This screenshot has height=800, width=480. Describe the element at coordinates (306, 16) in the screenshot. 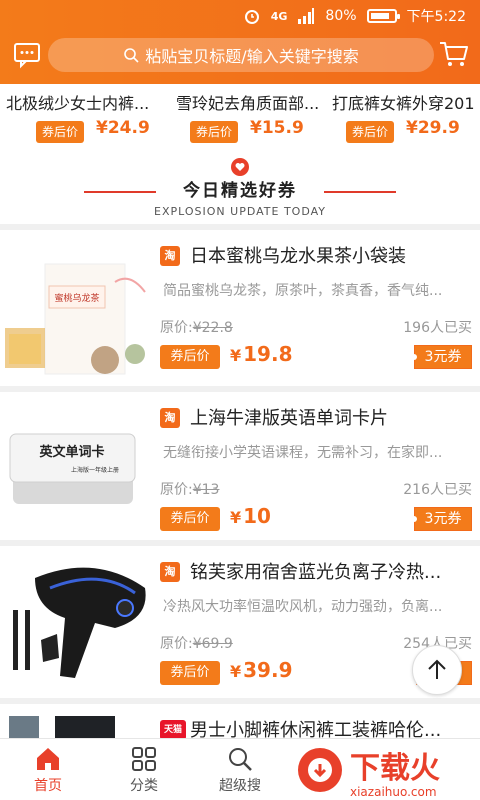

I see `signal-icon` at that location.